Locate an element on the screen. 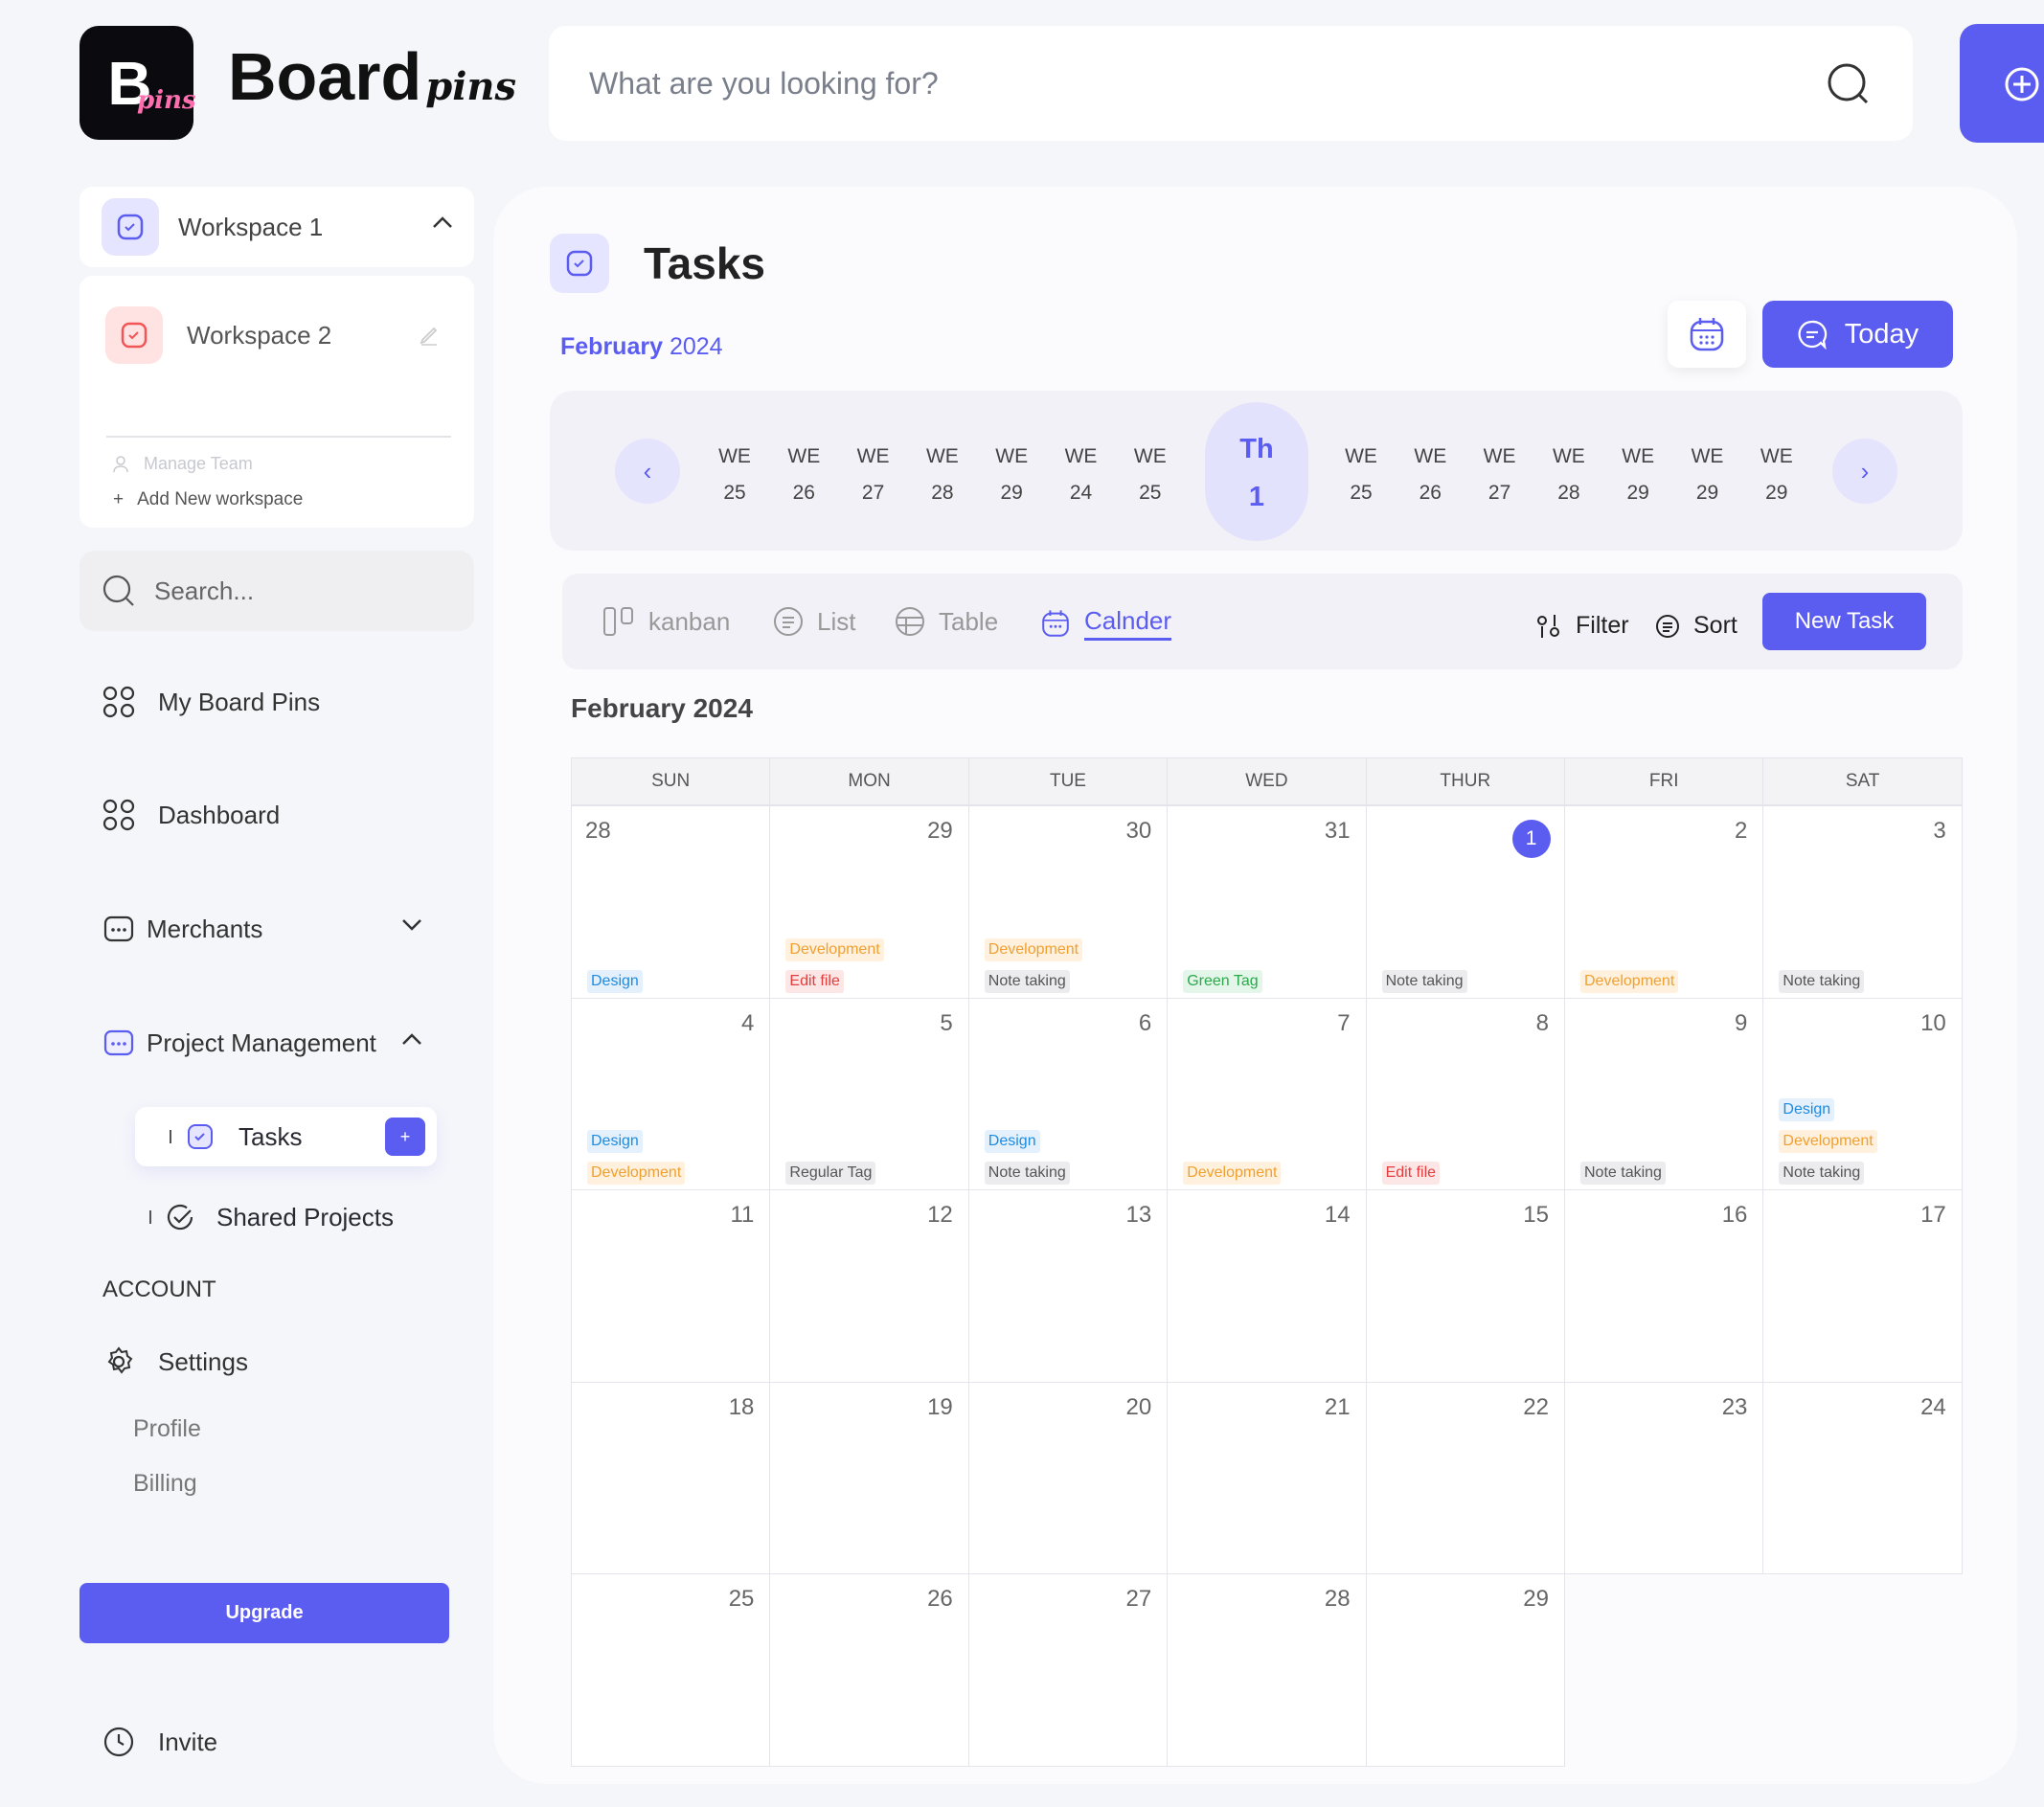 The height and width of the screenshot is (1807, 2044). sidebar-item-shared-projects: Shared Projects is located at coordinates (272, 1217).